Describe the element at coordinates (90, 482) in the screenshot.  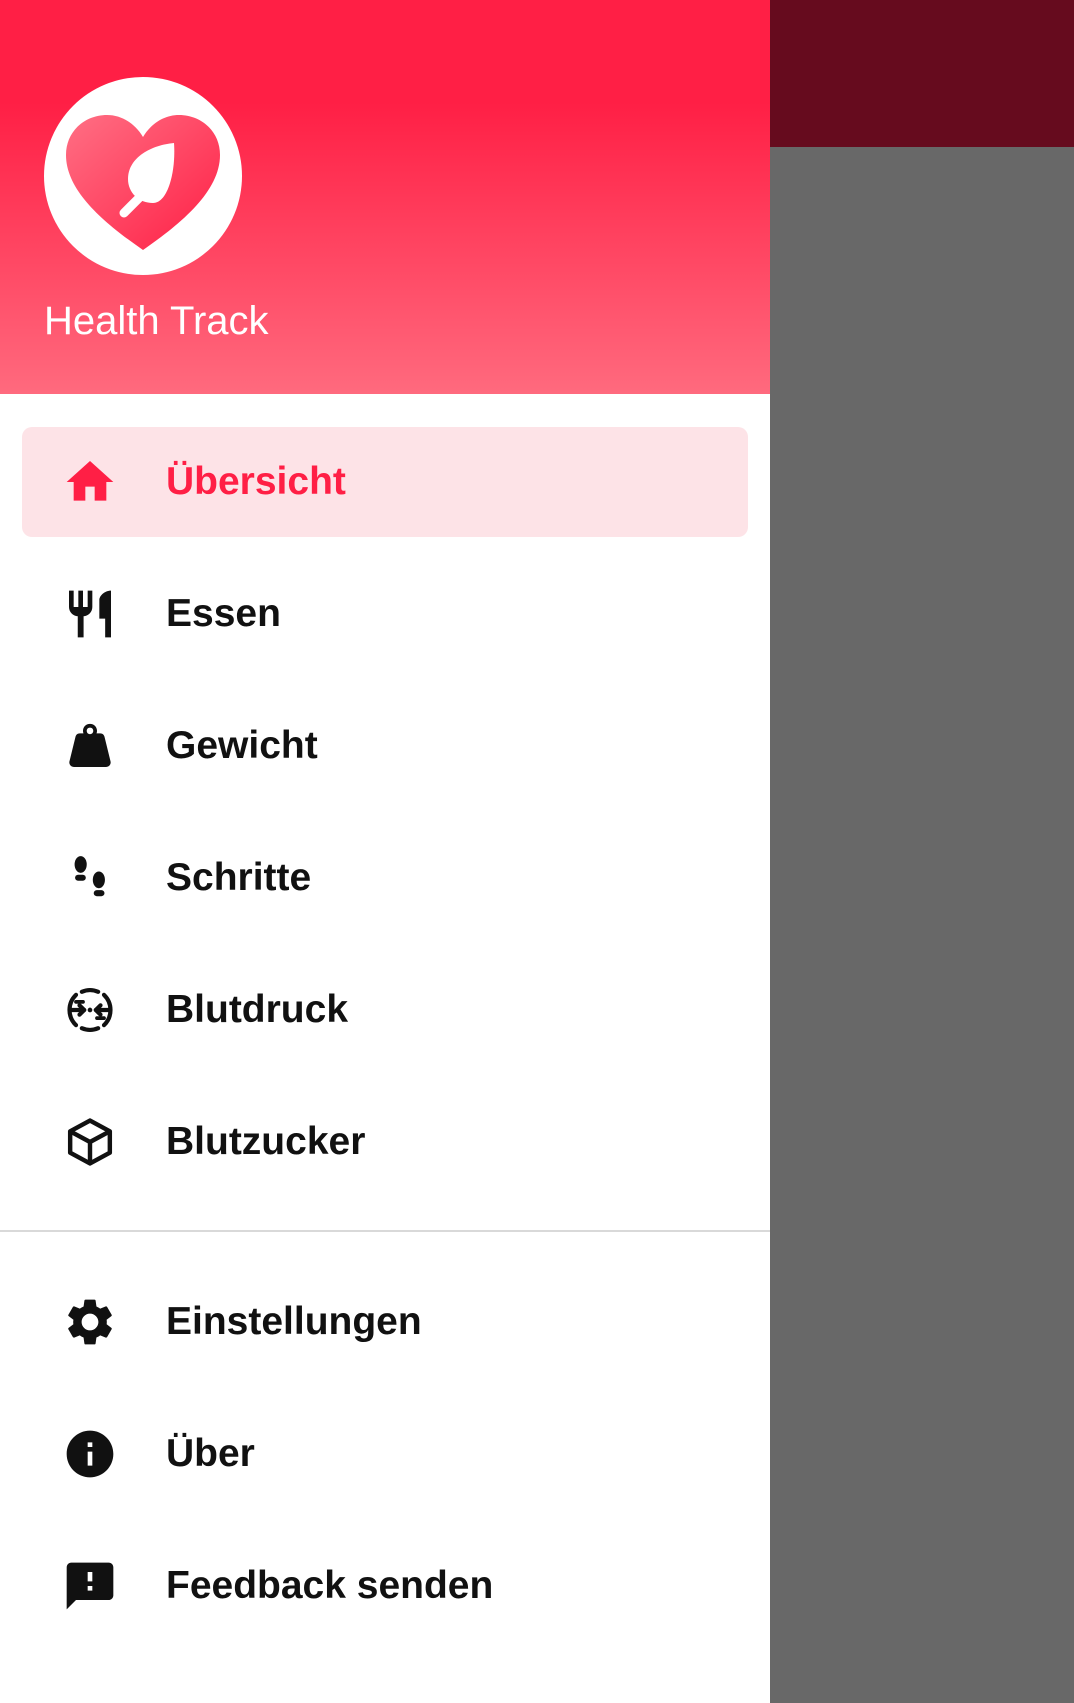
I see `home-icon` at that location.